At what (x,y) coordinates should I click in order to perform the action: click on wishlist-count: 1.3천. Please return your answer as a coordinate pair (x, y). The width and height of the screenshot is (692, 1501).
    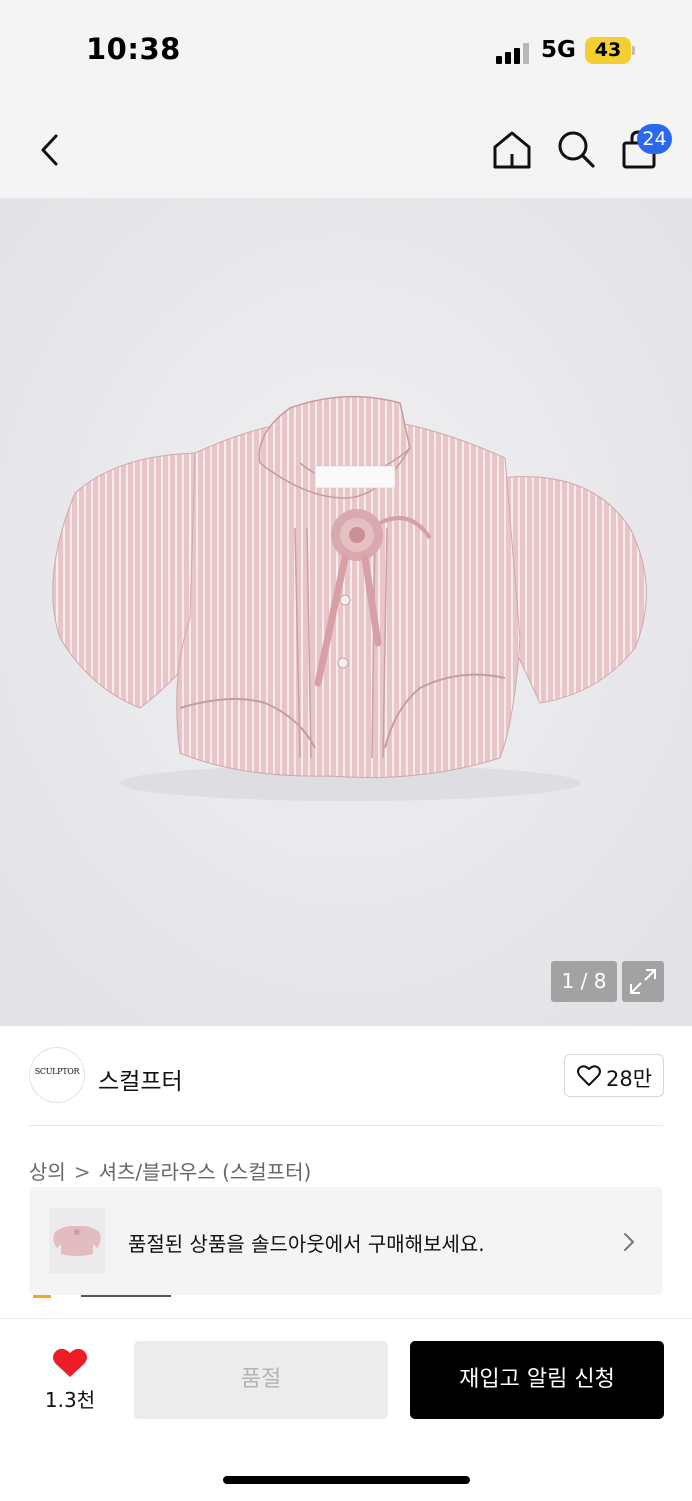
    Looking at the image, I should click on (70, 1400).